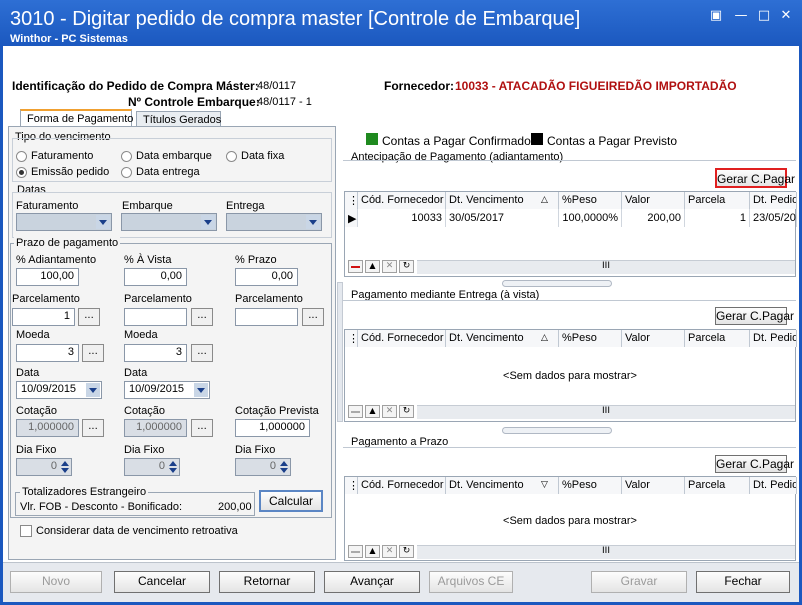  What do you see at coordinates (743, 582) in the screenshot?
I see `fechar-button: Fechar` at bounding box center [743, 582].